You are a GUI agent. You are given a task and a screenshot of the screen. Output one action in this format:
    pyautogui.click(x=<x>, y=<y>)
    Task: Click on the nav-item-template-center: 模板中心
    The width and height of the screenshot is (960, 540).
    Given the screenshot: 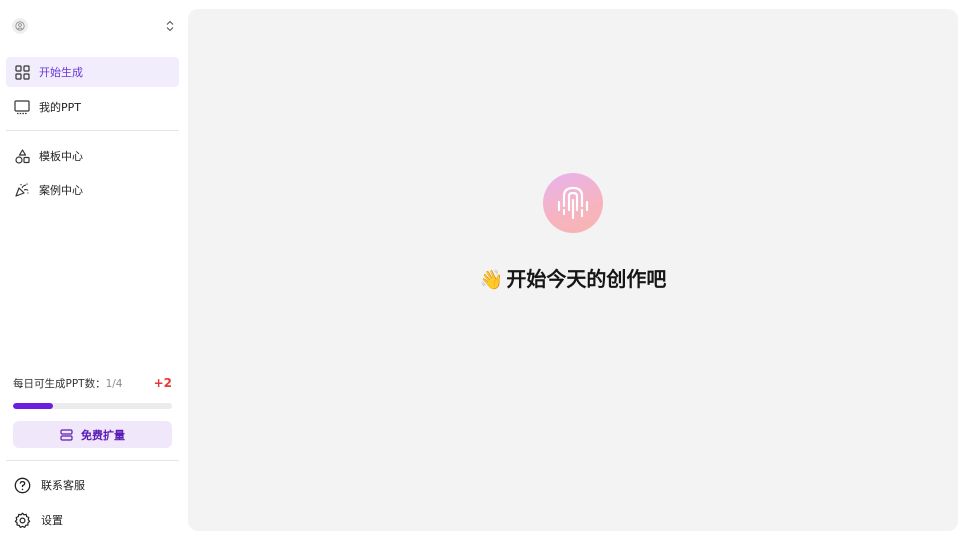 What is the action you would take?
    pyautogui.click(x=92, y=156)
    